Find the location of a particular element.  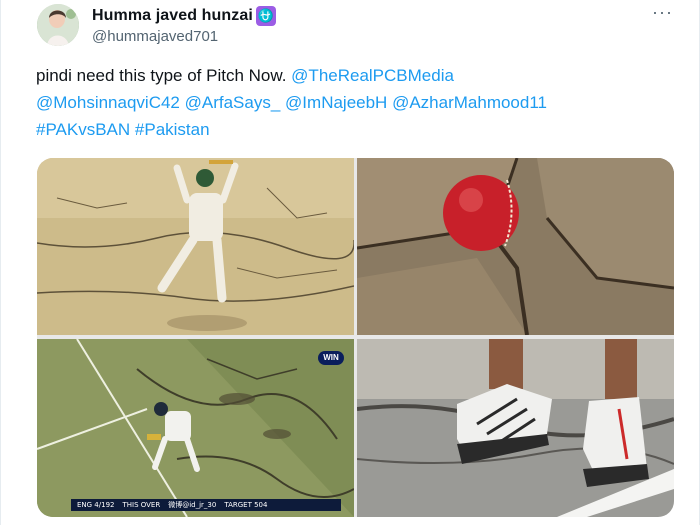

display-name: Humma javed hunzai is located at coordinates (172, 16).